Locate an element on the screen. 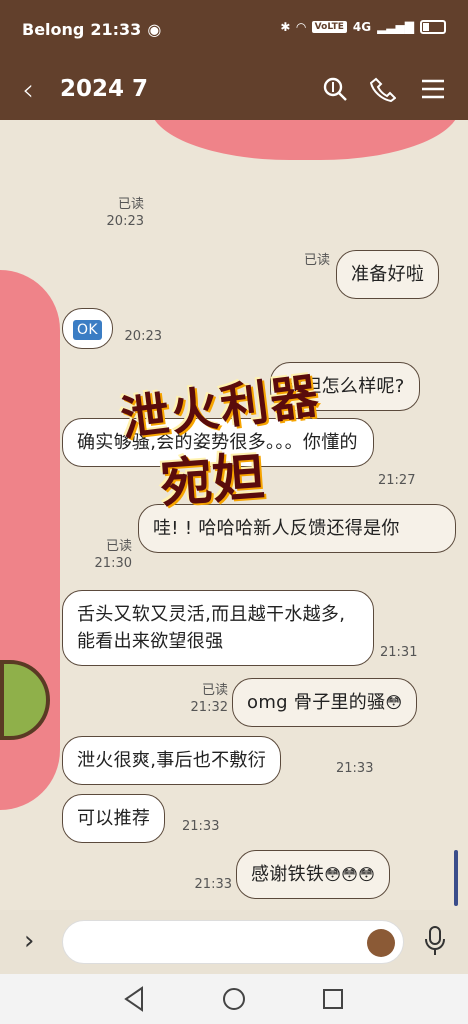 The width and height of the screenshot is (468, 1024). time-label: 21:31 is located at coordinates (399, 652).